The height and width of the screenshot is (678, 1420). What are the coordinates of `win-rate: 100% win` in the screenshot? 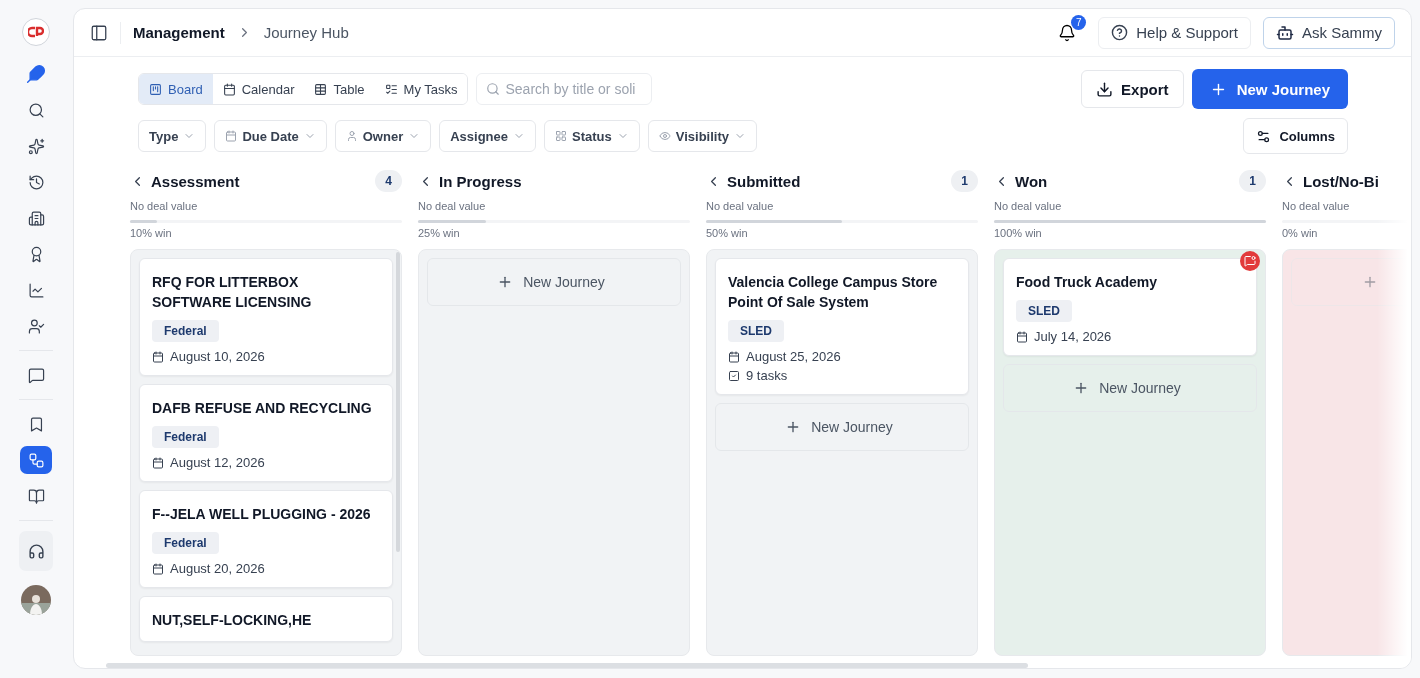 It's located at (1018, 233).